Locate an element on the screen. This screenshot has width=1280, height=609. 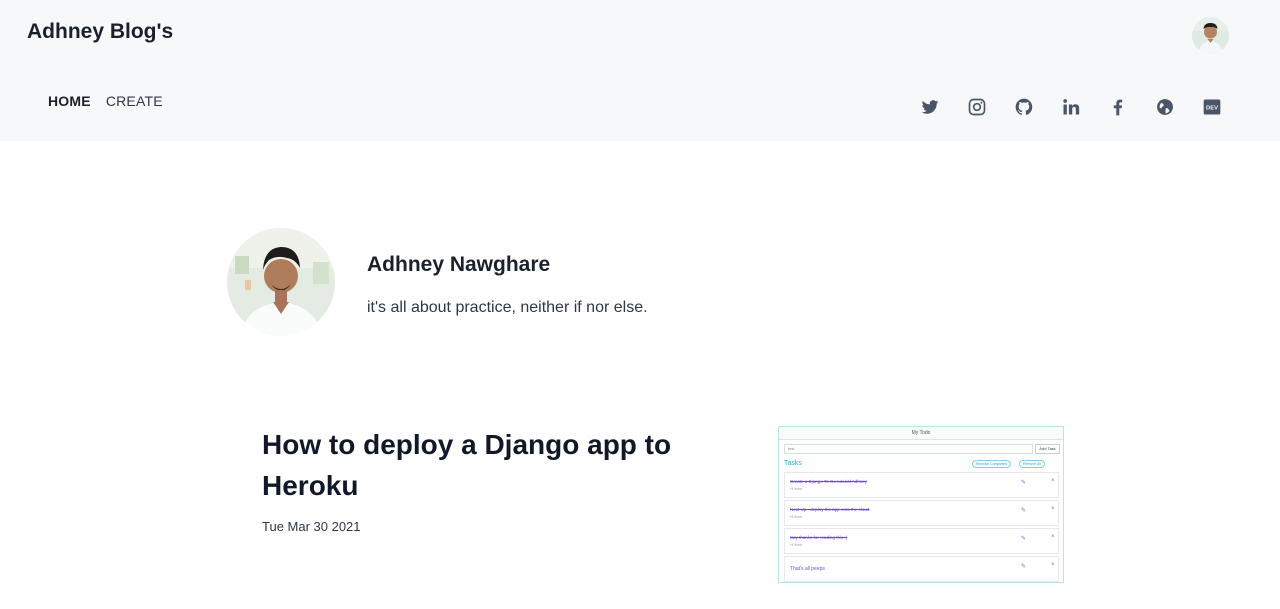
thumb-task-text: Say thanks for reading this :) is located at coordinates (819, 537).